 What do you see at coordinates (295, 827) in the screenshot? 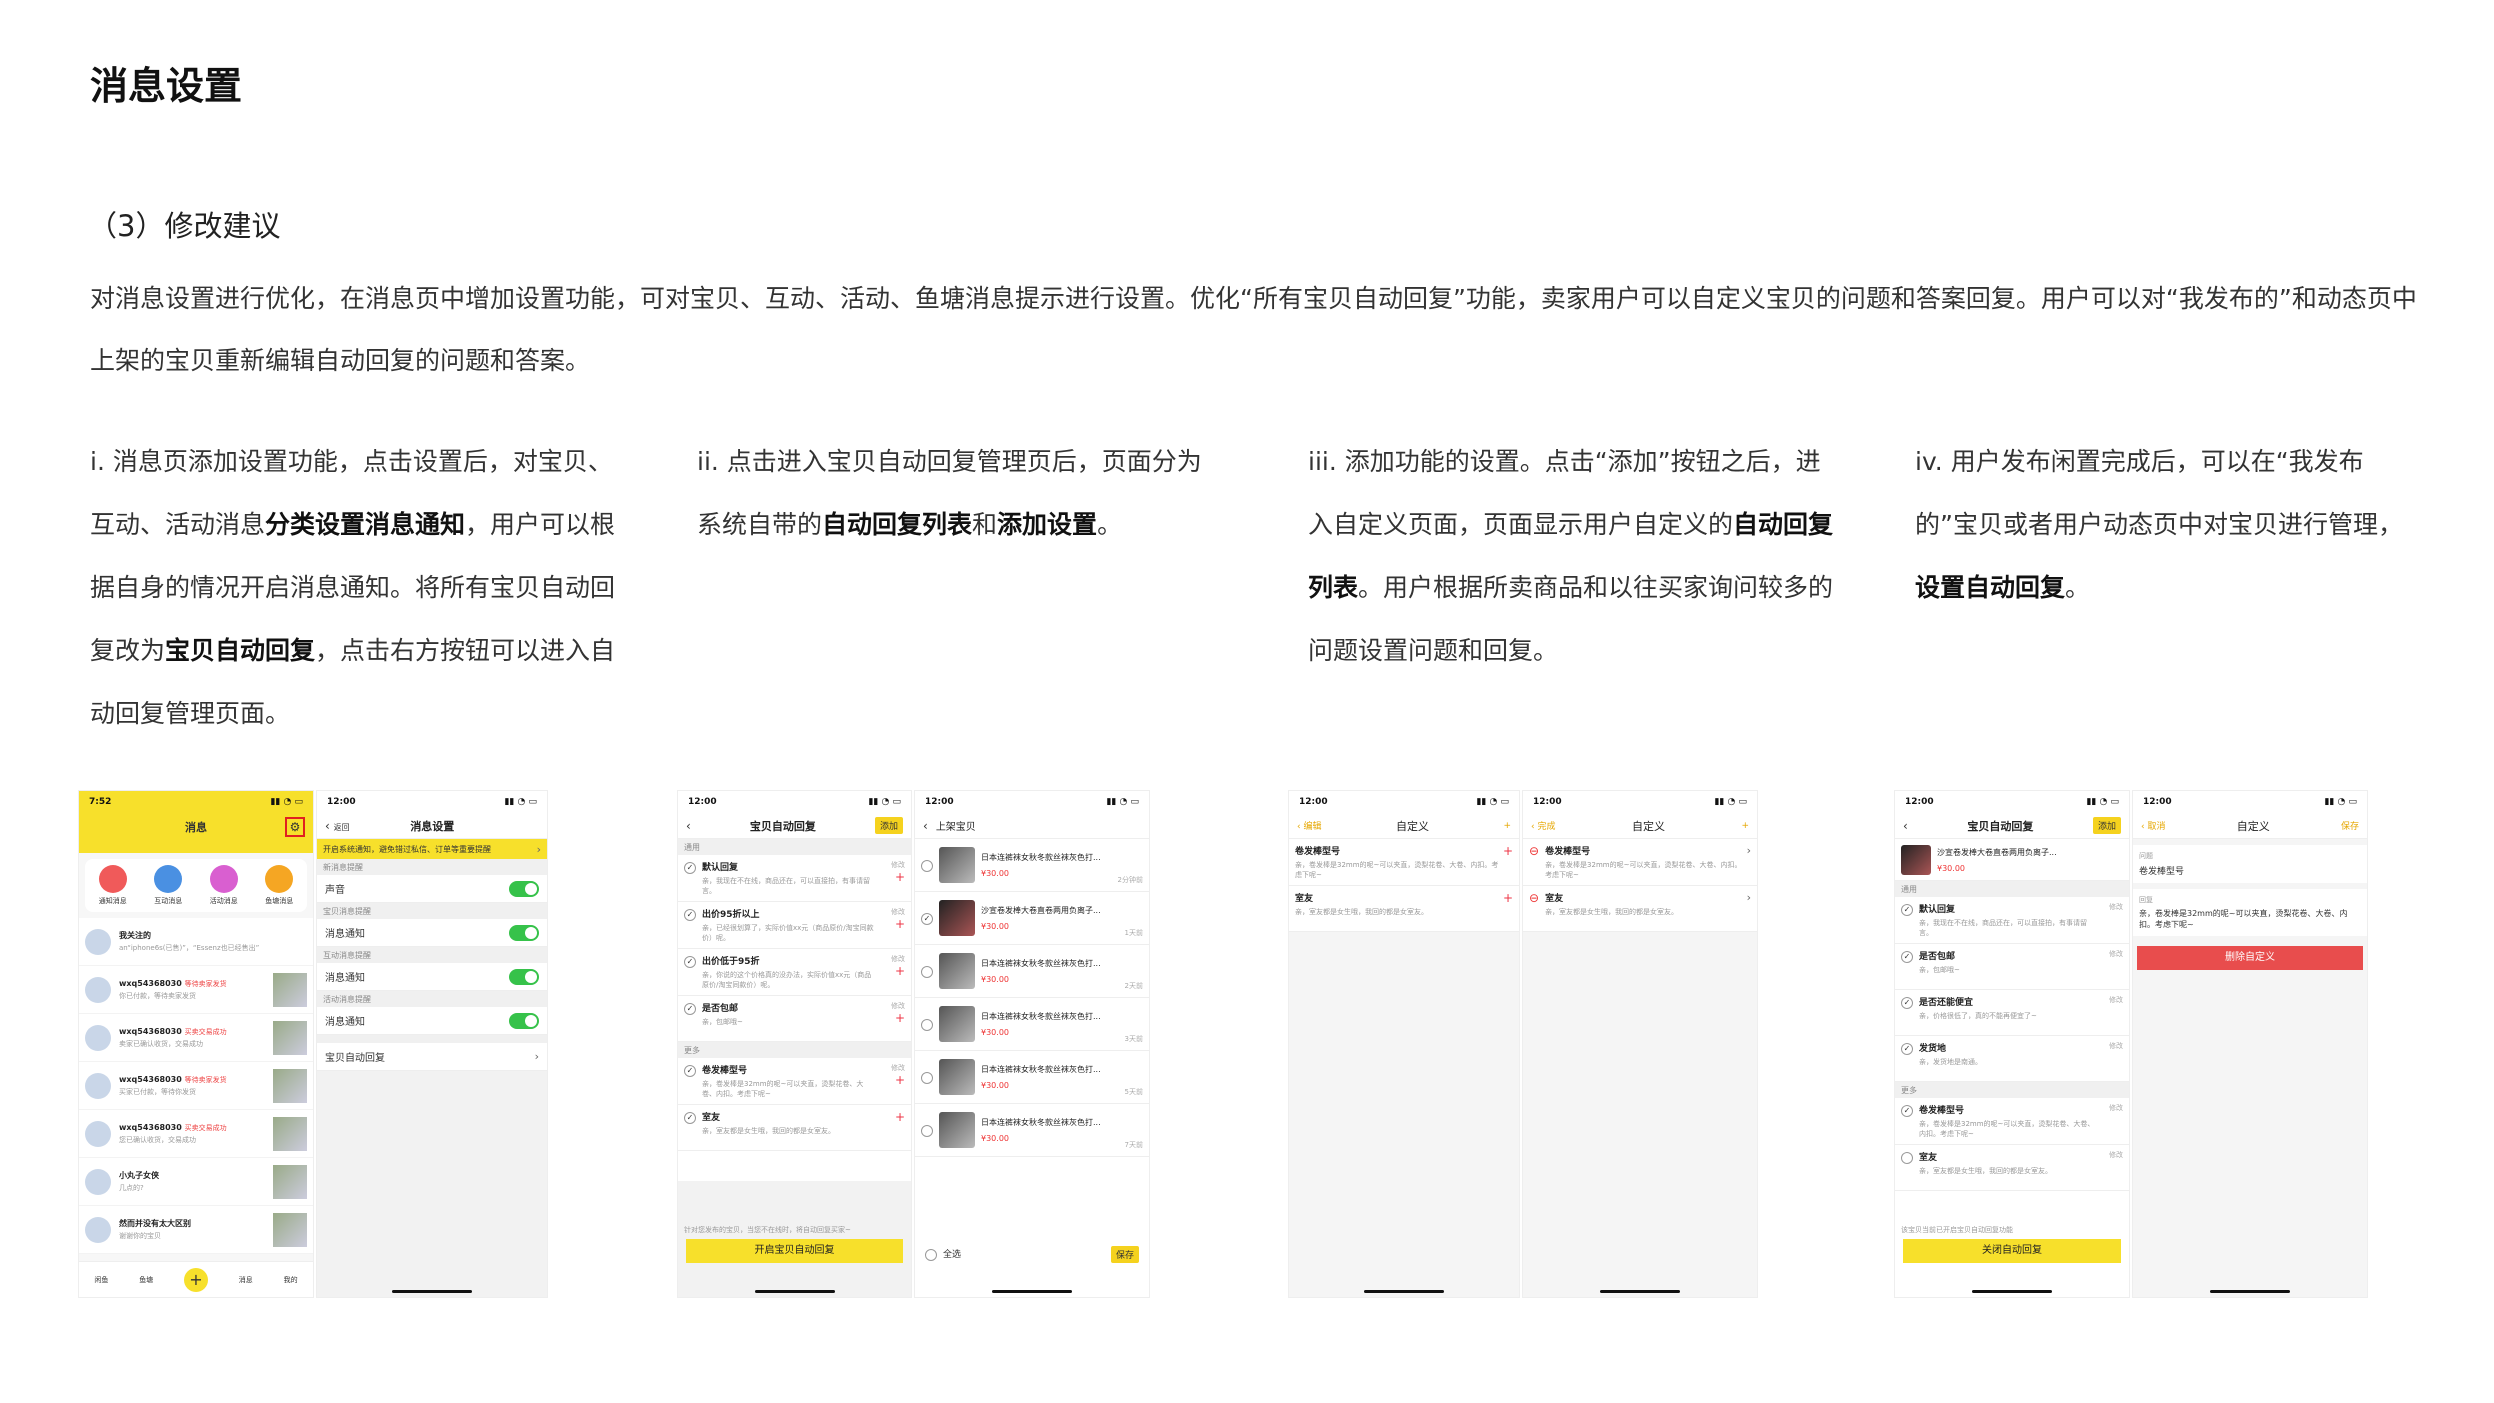
I see `gear-icon: ⚙` at bounding box center [295, 827].